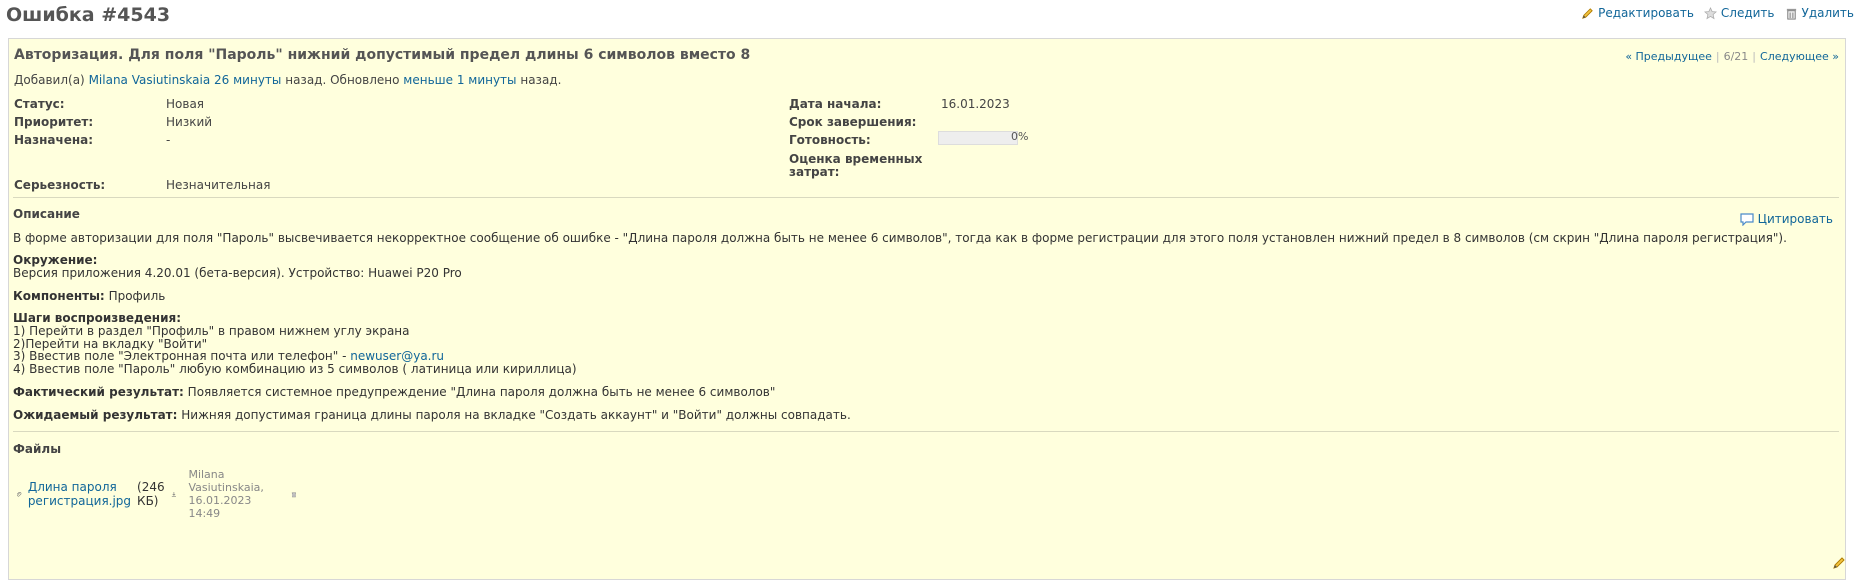  I want to click on files-heading: Файлы, so click(37, 449).